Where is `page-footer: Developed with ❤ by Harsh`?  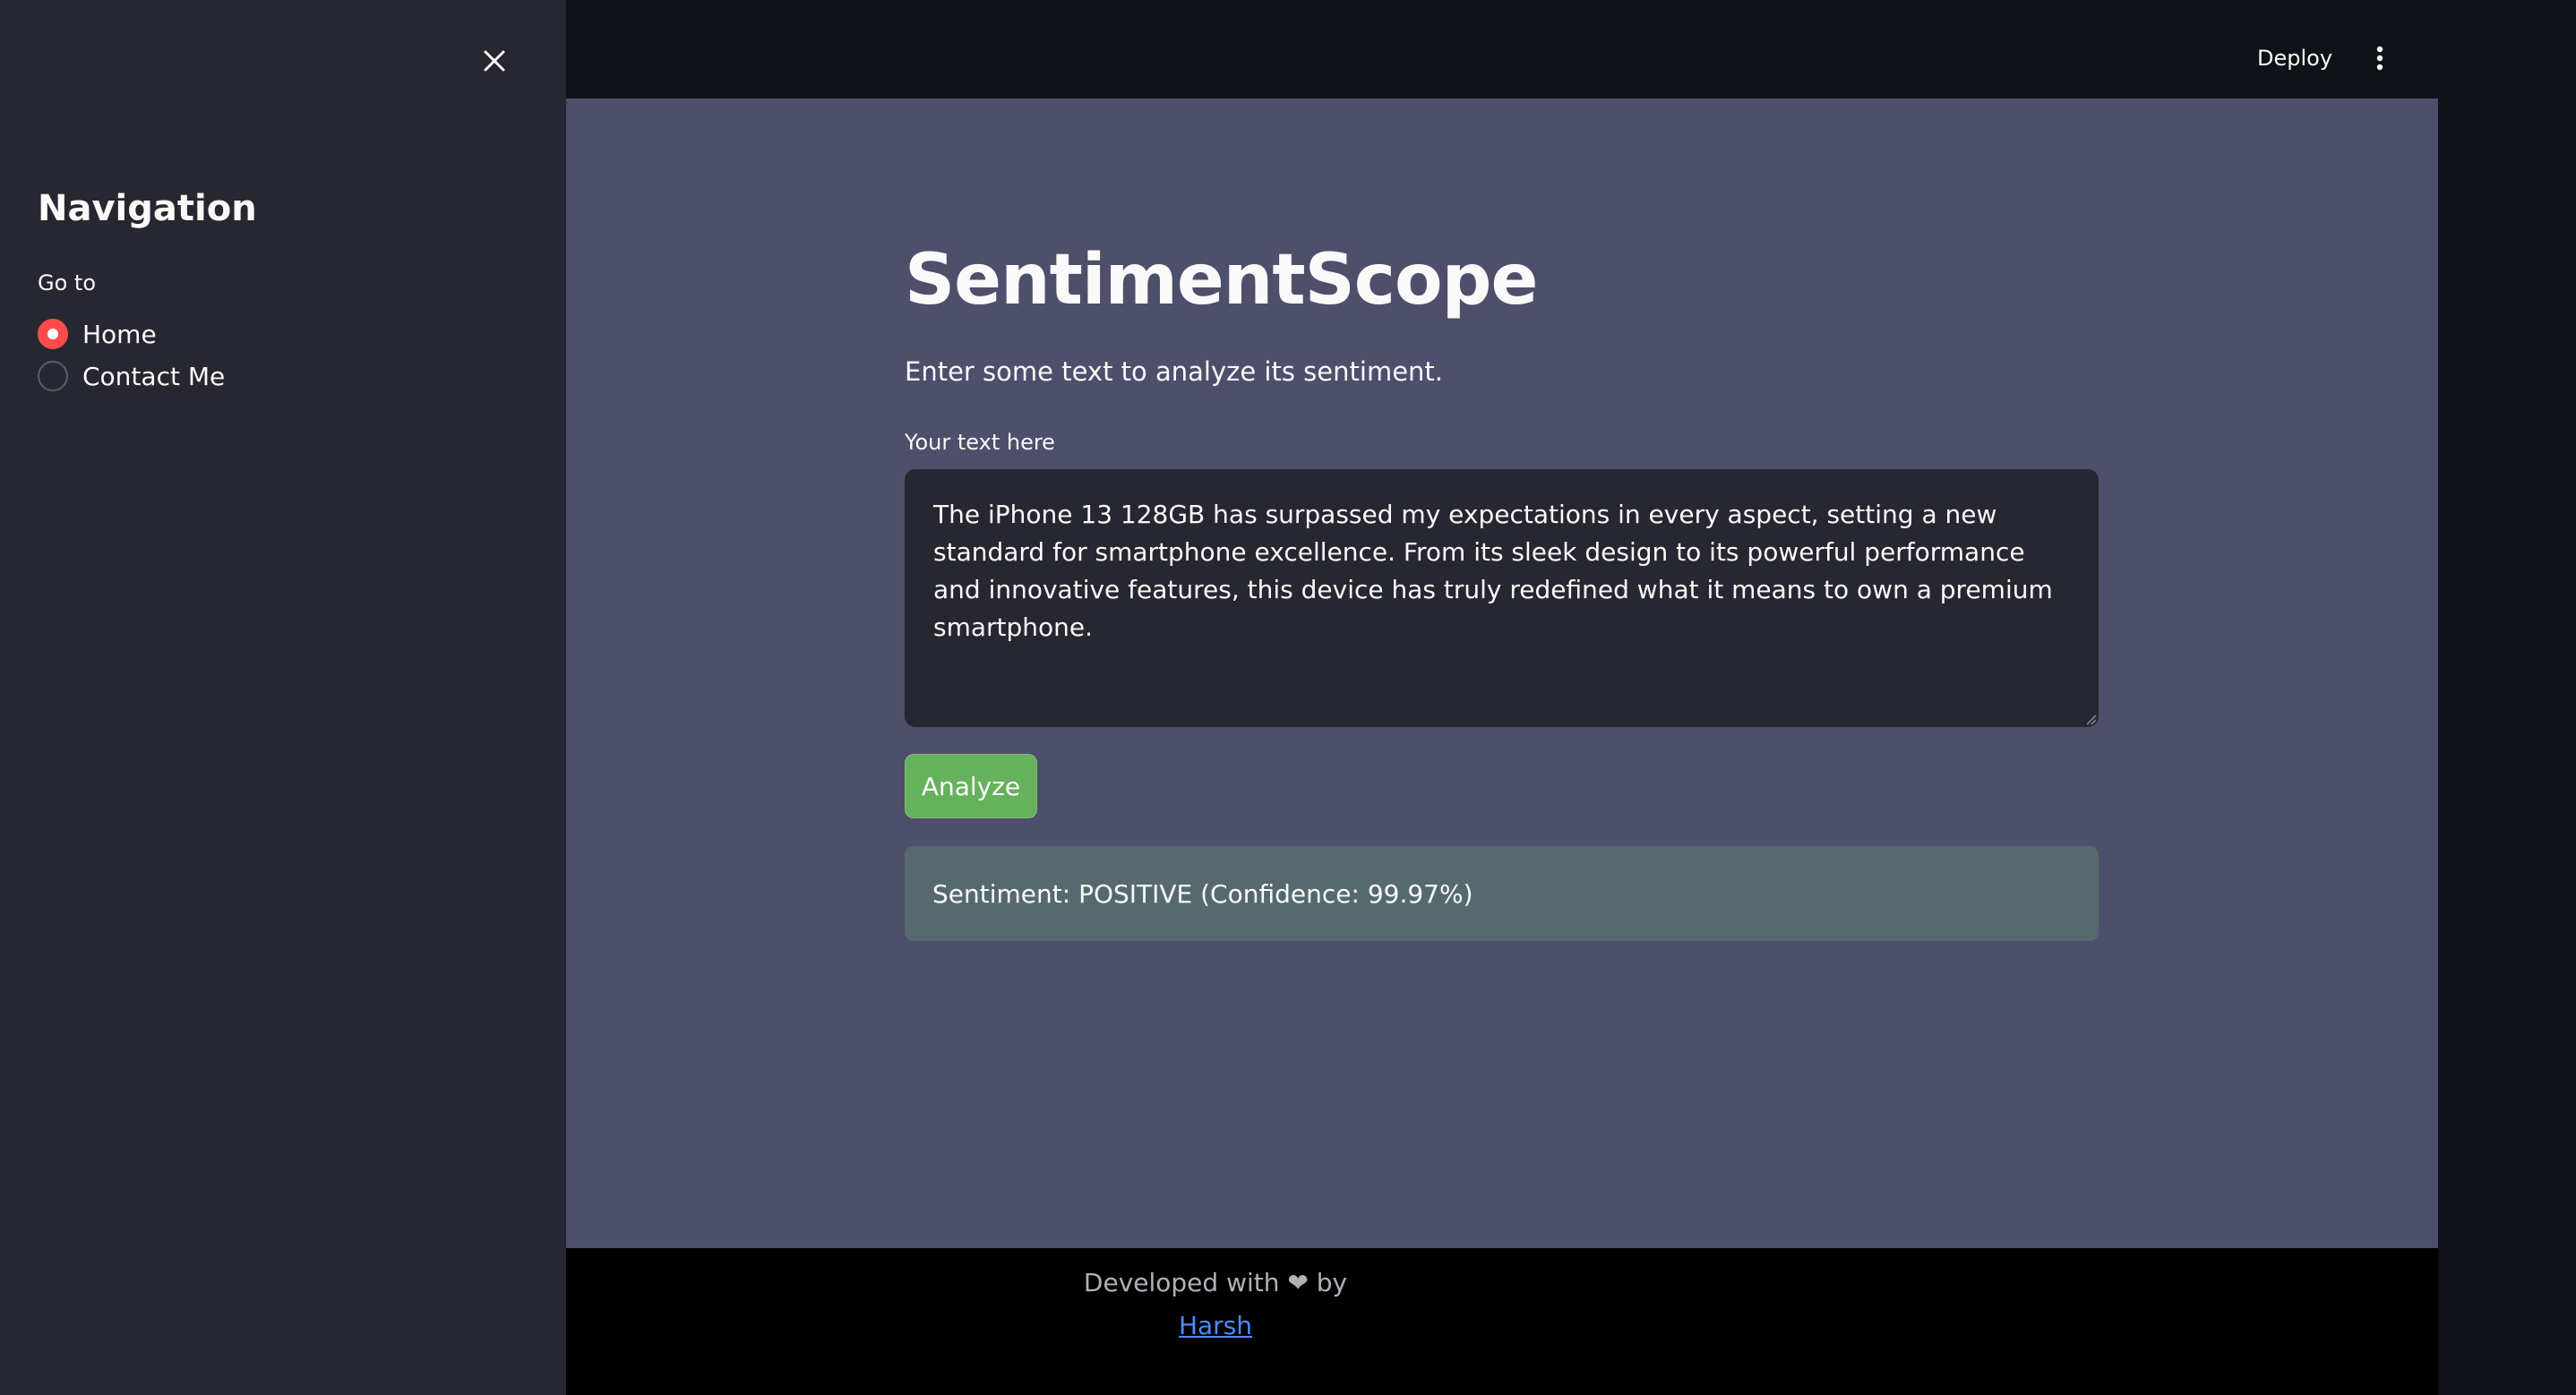 page-footer: Developed with ❤ by Harsh is located at coordinates (1502, 1321).